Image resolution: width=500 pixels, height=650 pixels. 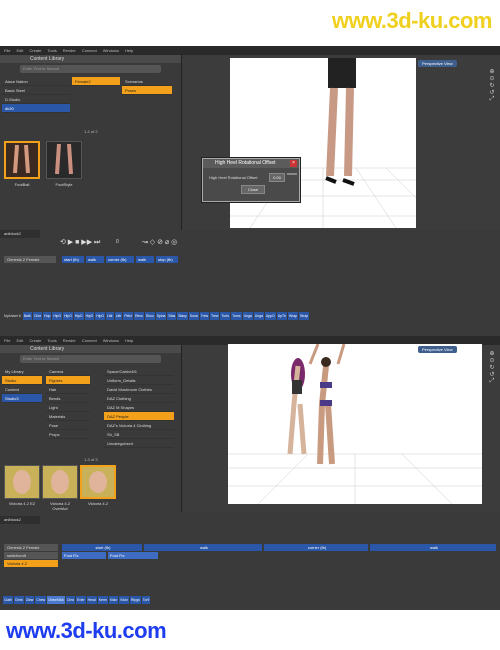 What do you see at coordinates (147, 90) in the screenshot?
I see `list-item: Poses` at bounding box center [147, 90].